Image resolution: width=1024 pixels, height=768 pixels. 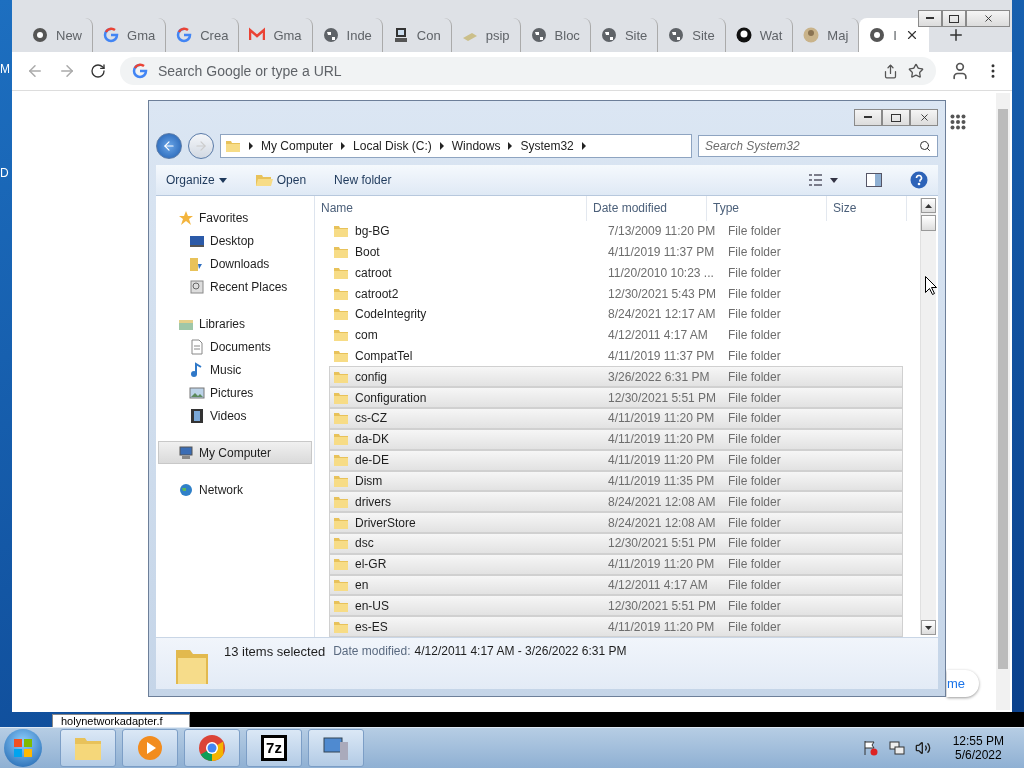 I want to click on browser-tab: I, so click(x=894, y=35).